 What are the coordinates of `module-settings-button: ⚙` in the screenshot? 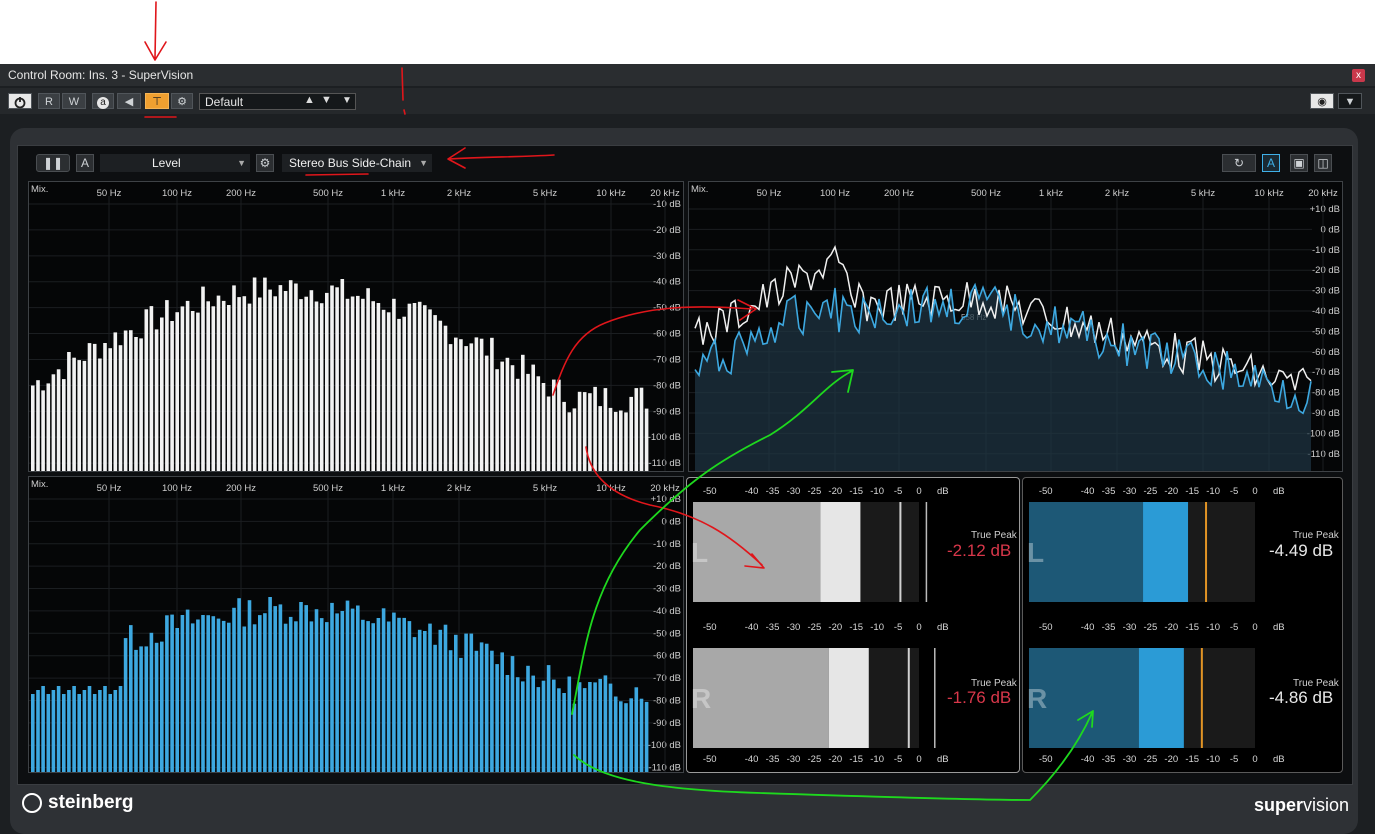 It's located at (265, 163).